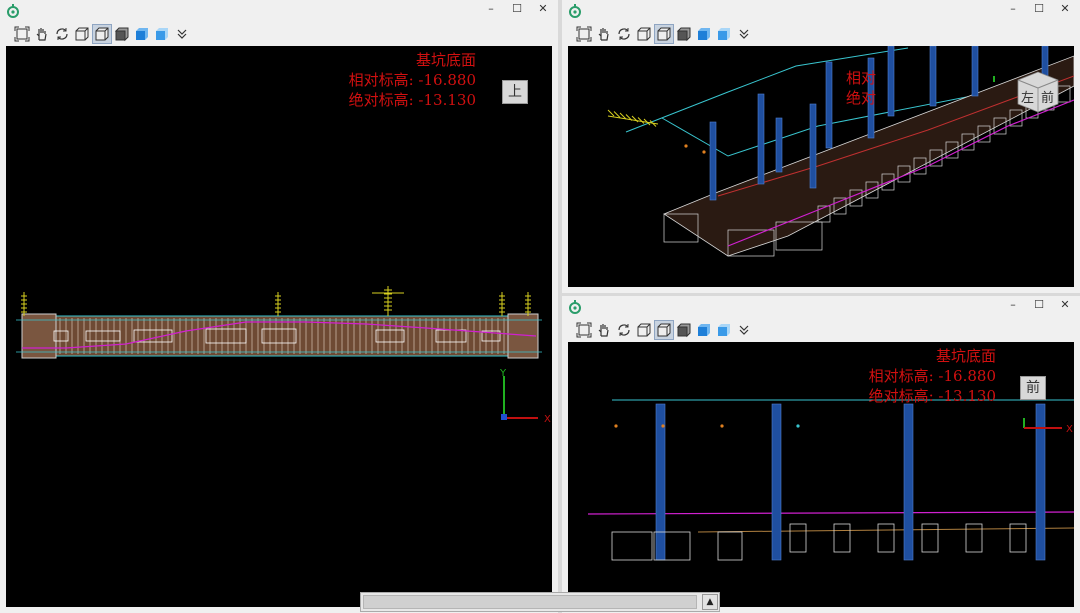 This screenshot has height=613, width=1080. What do you see at coordinates (861, 98) in the screenshot?
I see `label-relative-elevation: 绝对` at bounding box center [861, 98].